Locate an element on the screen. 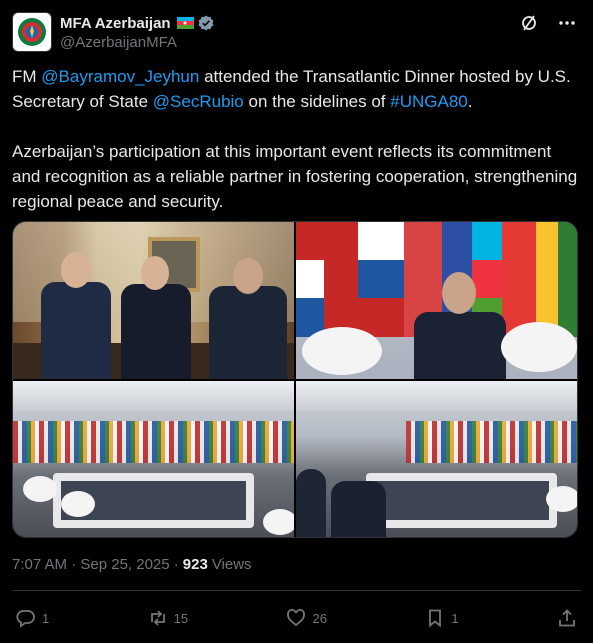 This screenshot has width=593, height=643. tweet-header: MFA Azerbaijan @AzerbaijanMFA is located at coordinates (296, 34).